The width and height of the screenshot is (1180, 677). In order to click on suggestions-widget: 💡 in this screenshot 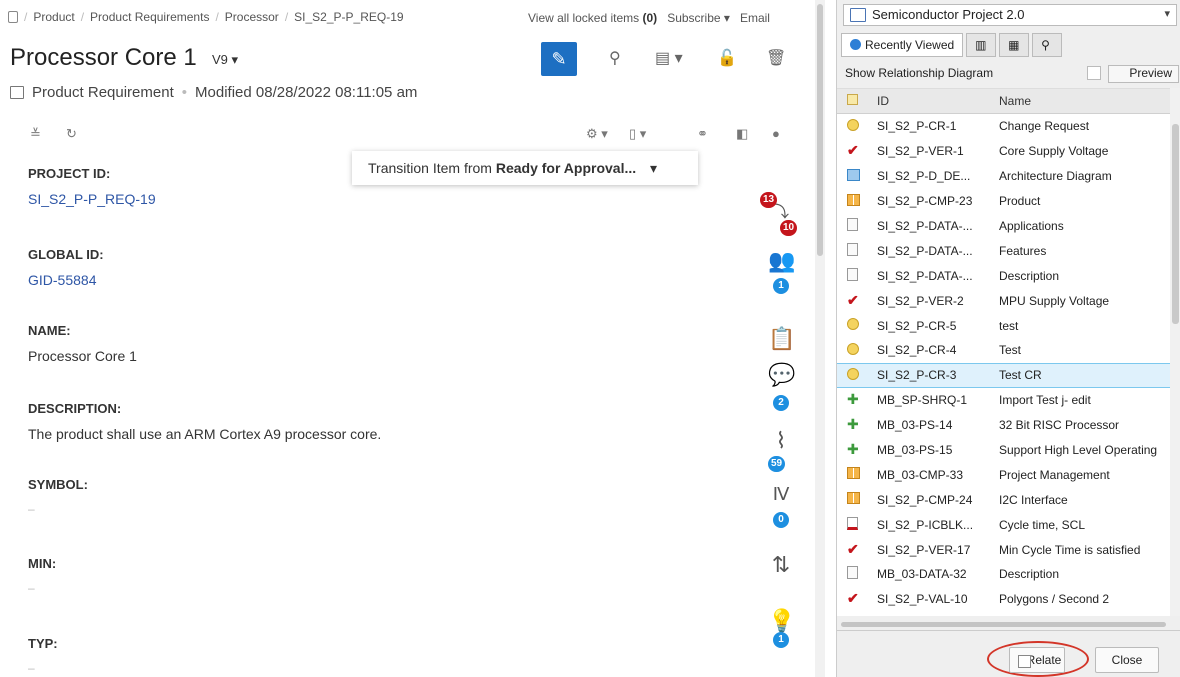, I will do `click(781, 621)`.